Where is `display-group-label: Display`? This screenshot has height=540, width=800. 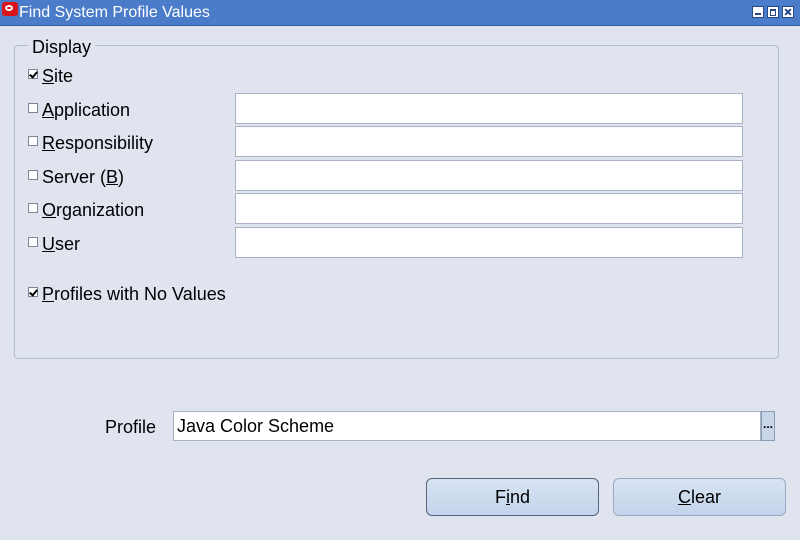 display-group-label: Display is located at coordinates (62, 47).